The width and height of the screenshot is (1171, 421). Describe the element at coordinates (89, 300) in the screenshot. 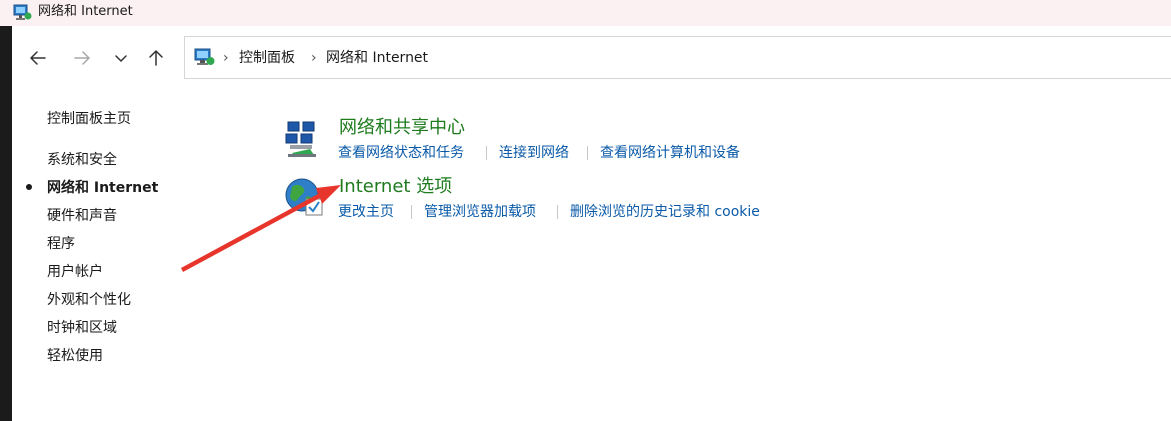

I see `sidebar-item-appearance: 外观和个性化` at that location.